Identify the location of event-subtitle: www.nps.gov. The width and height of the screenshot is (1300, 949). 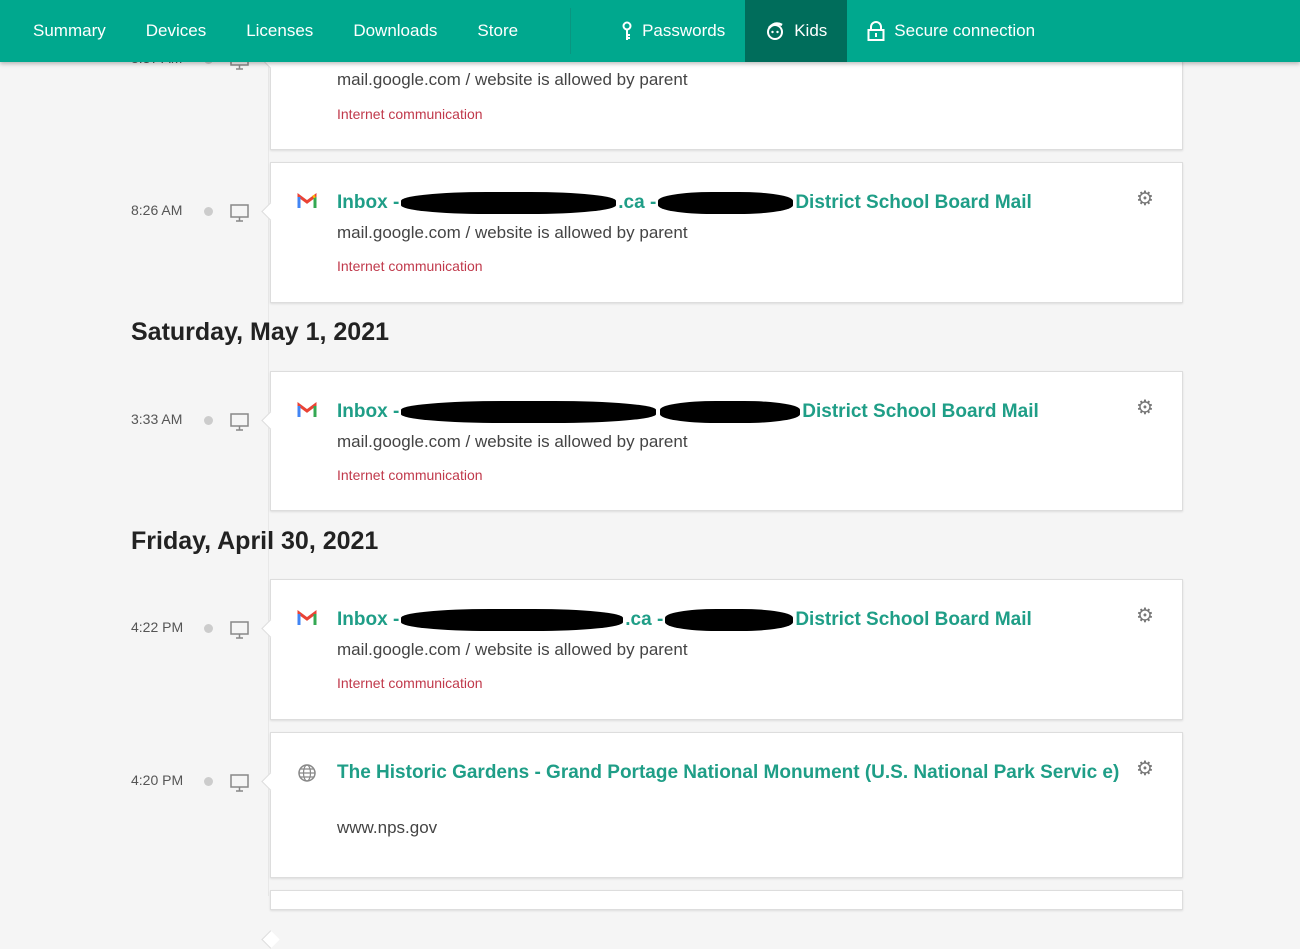
(387, 827).